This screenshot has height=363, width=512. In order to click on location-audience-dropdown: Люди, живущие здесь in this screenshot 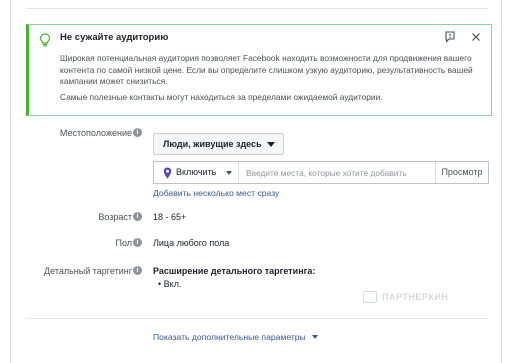, I will do `click(218, 144)`.